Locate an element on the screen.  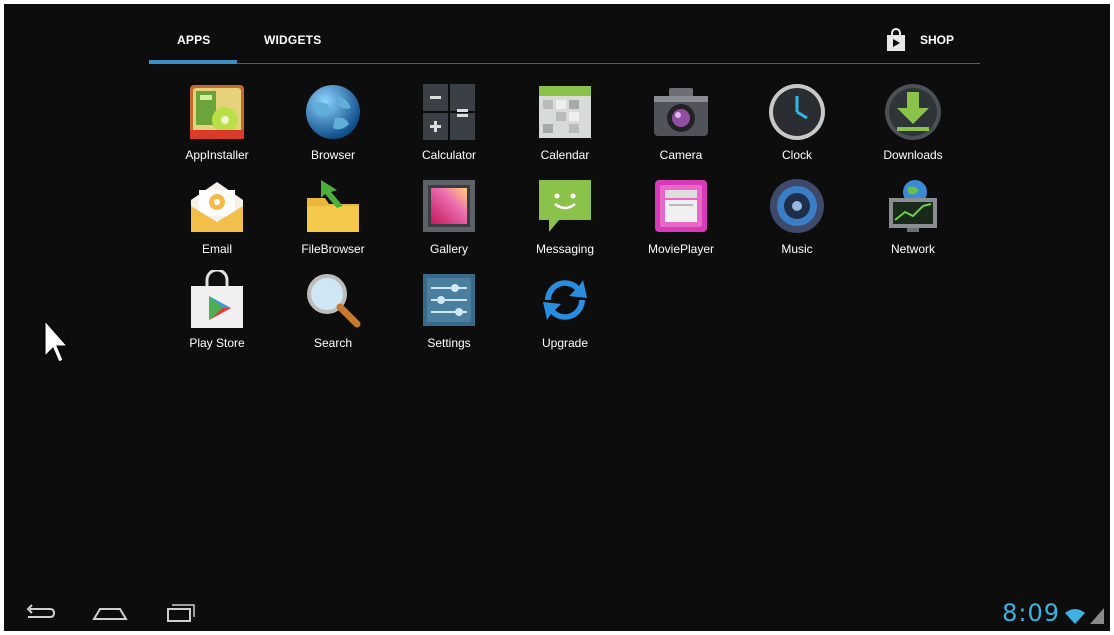
tab-widgets: WIDGETS is located at coordinates (292, 40).